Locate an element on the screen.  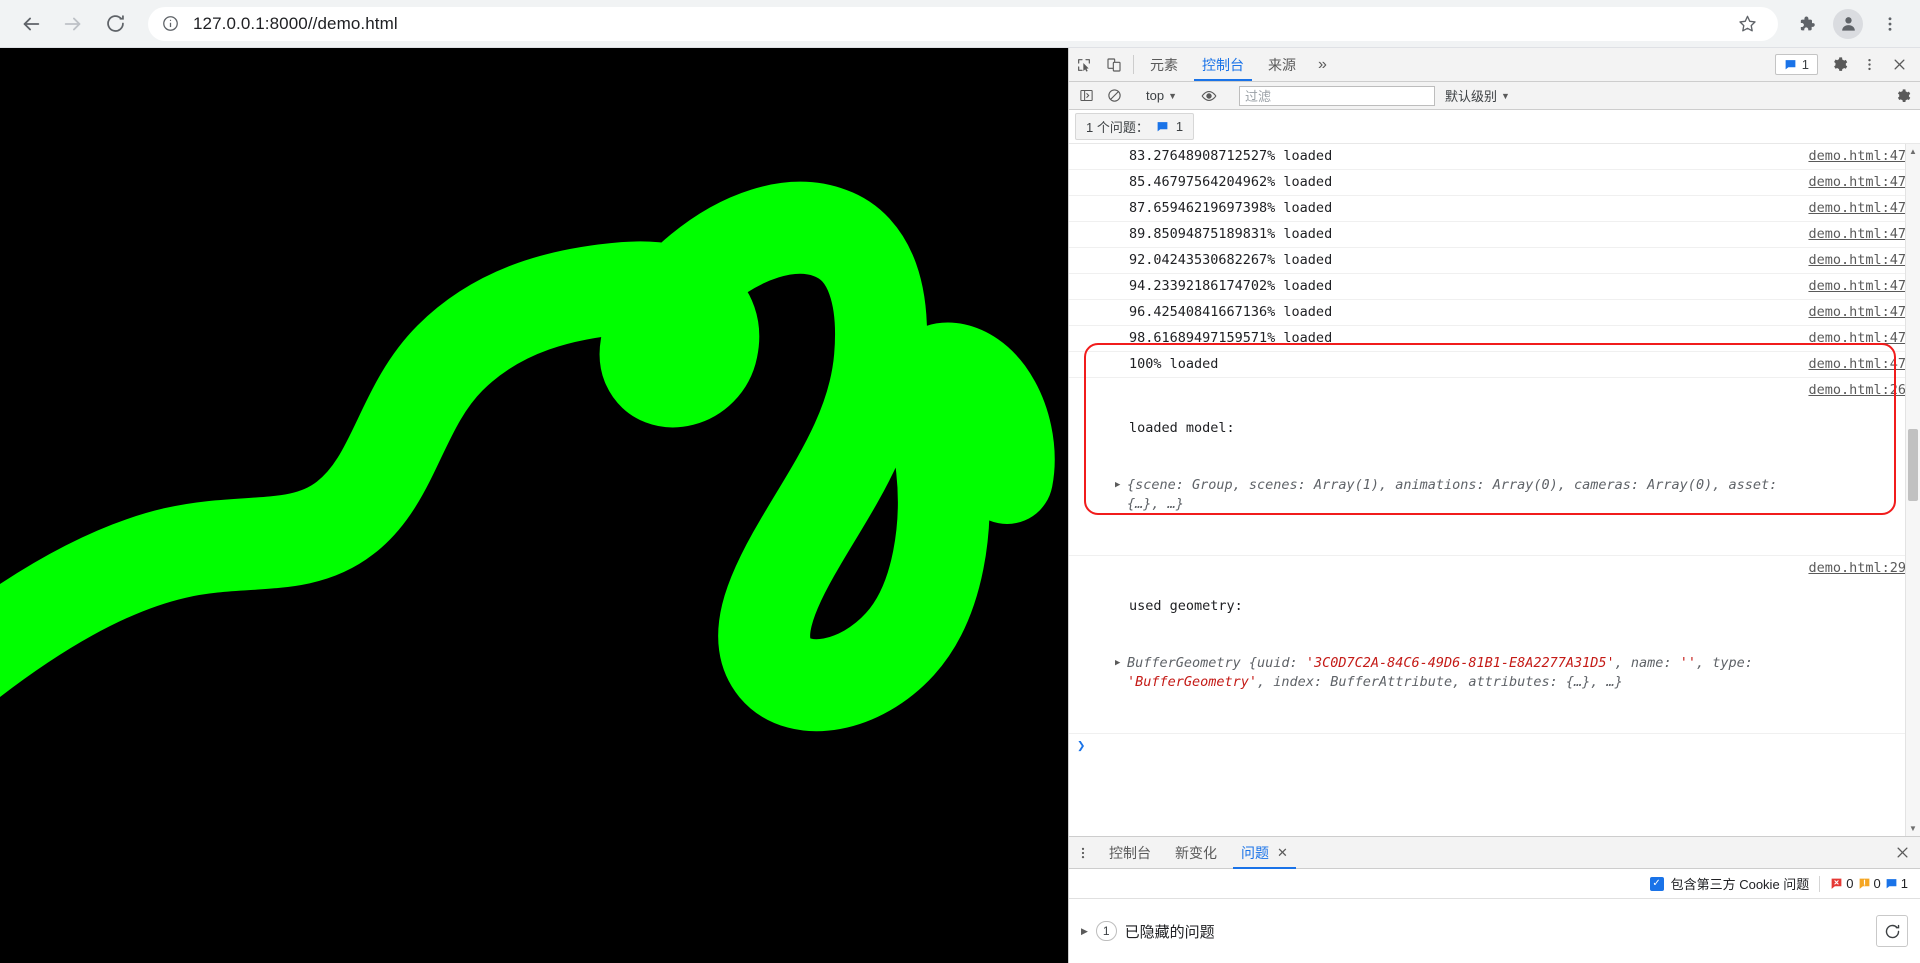
console-message-row: 100% loaded demo.html:47 is located at coordinates (1494, 365).